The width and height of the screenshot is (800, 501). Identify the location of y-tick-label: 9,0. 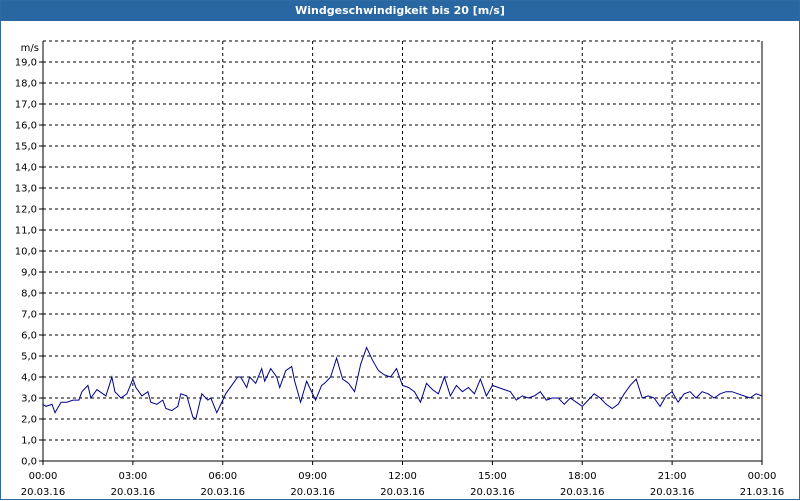
(29, 273).